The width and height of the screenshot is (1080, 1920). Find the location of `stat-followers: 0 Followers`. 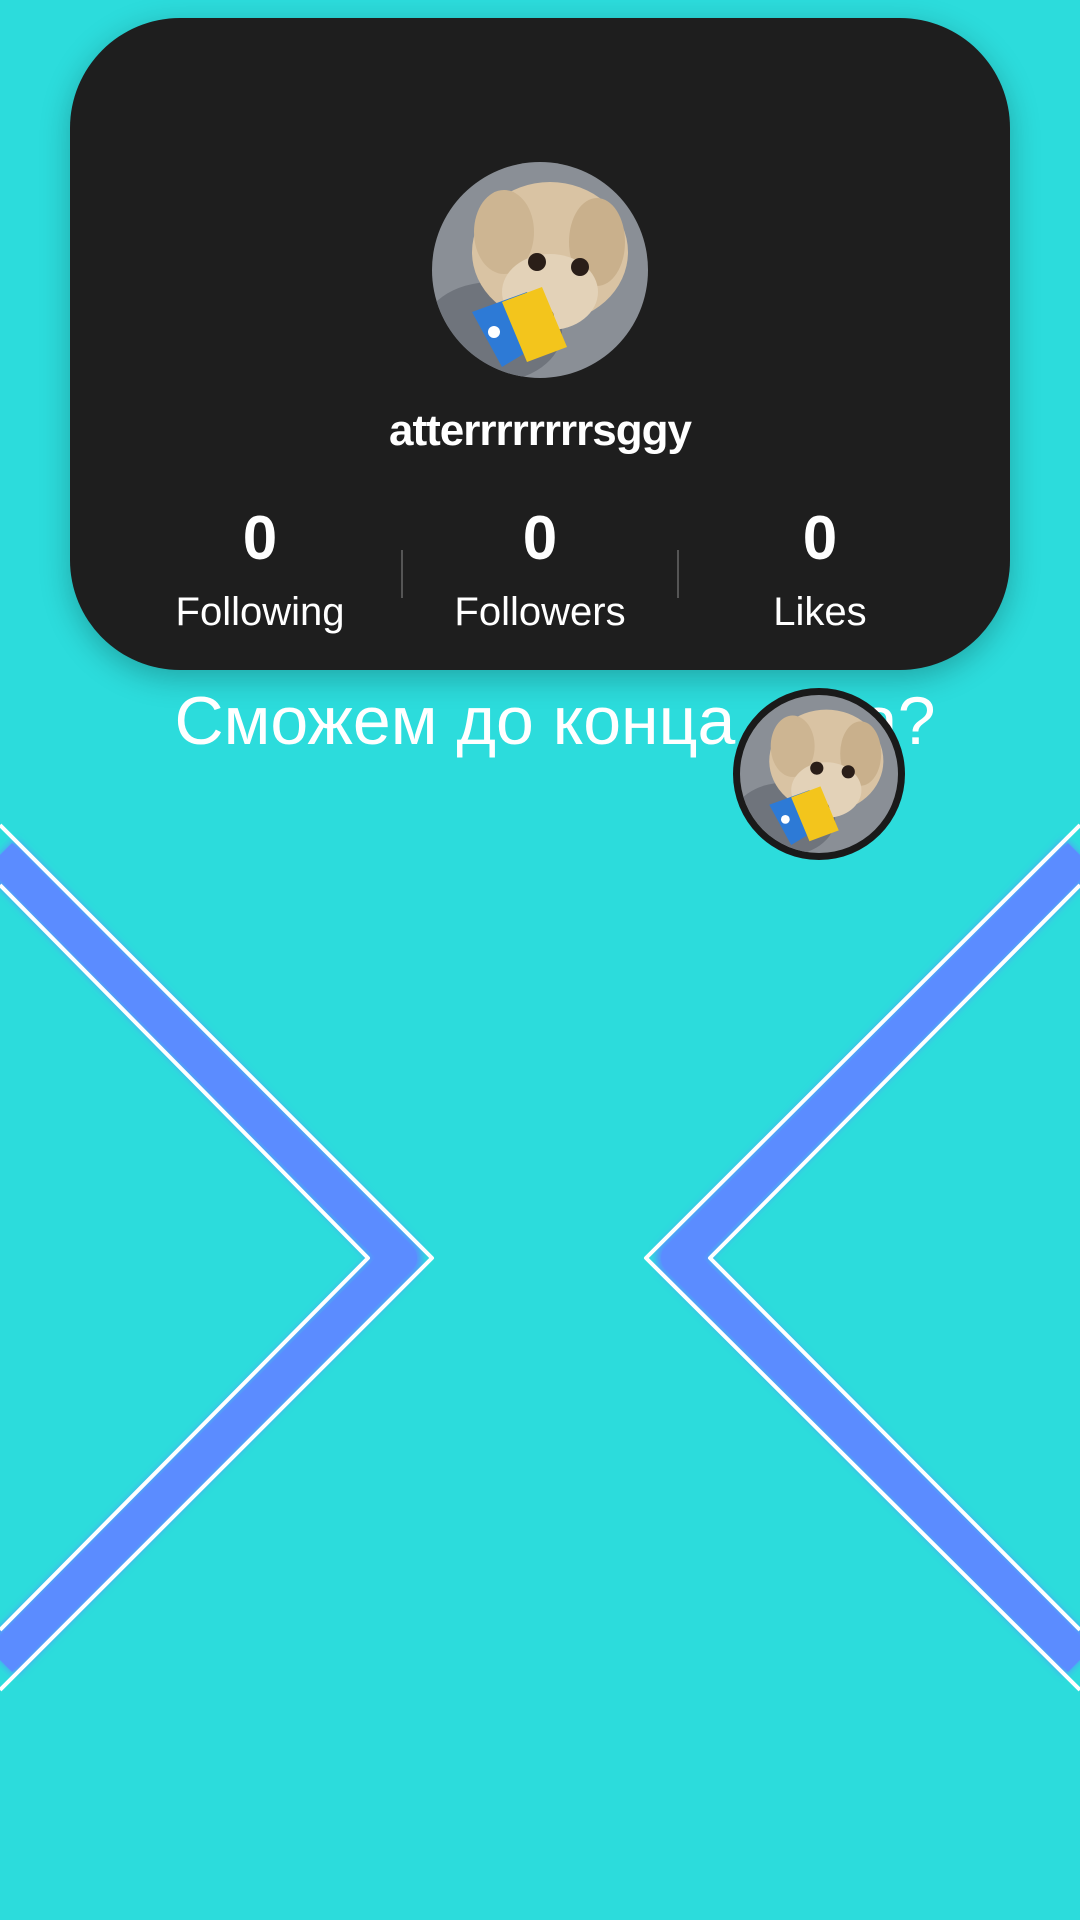

stat-followers: 0 Followers is located at coordinates (540, 557).